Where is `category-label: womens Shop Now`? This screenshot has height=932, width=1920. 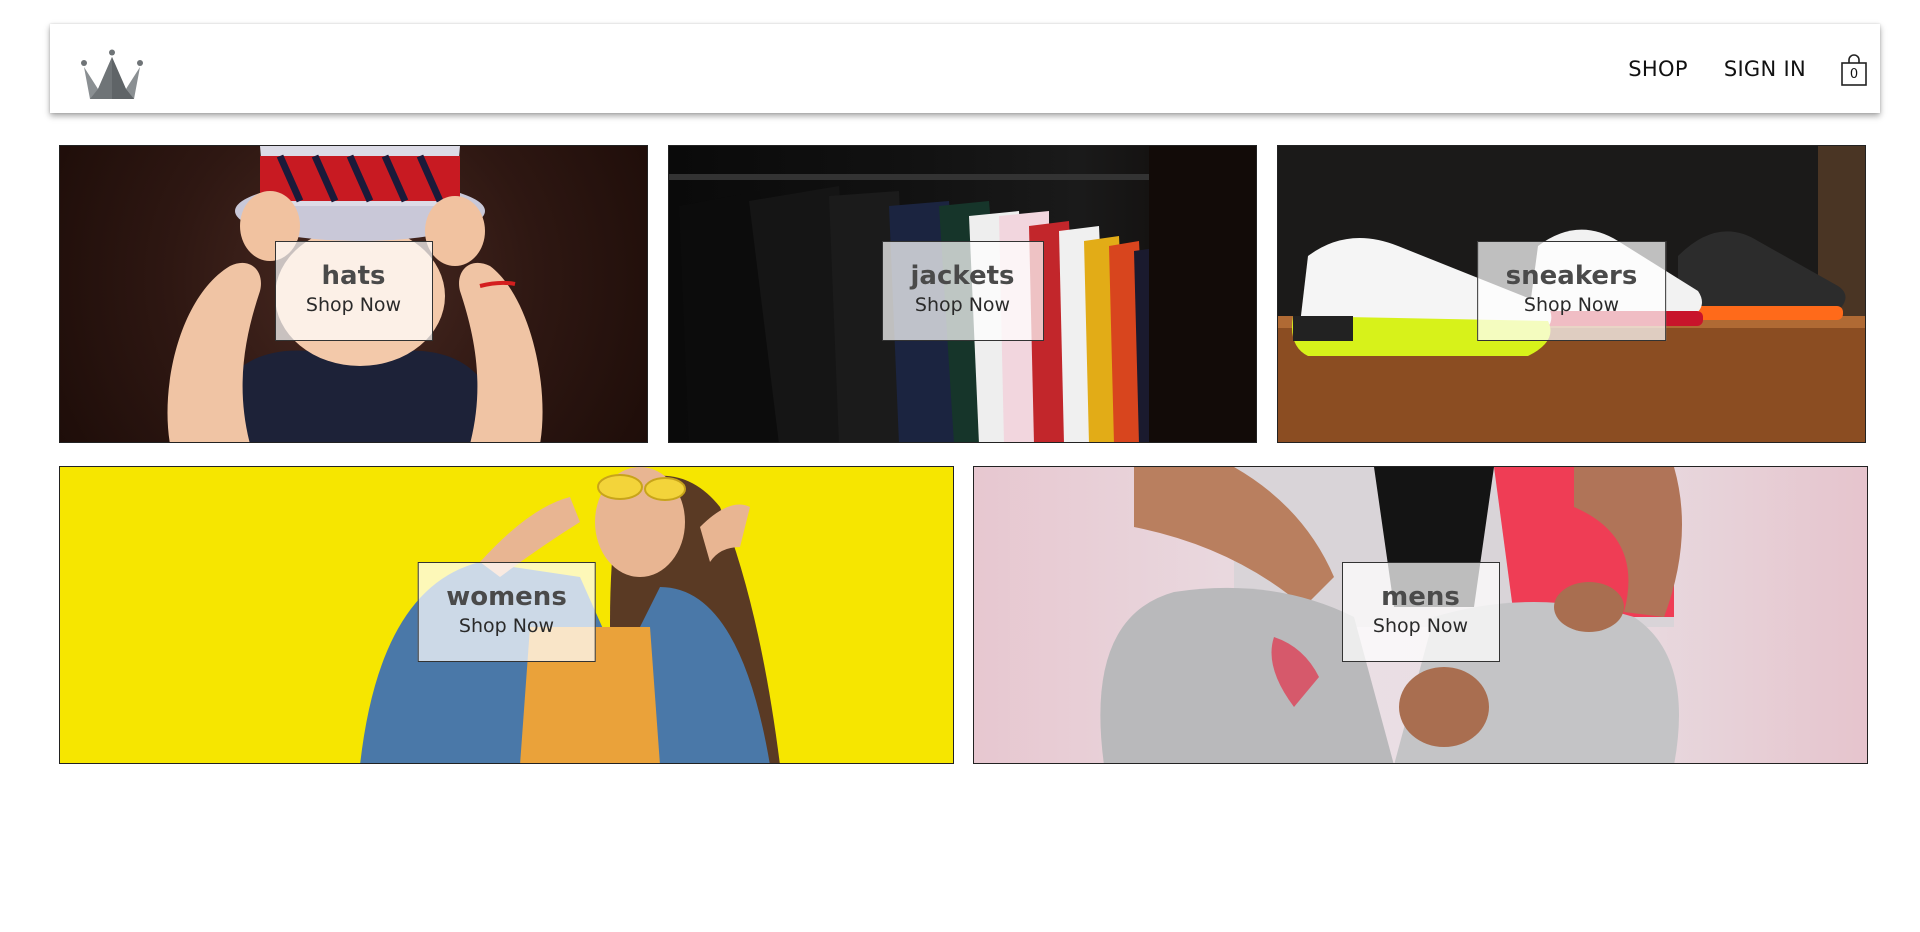
category-label: womens Shop Now is located at coordinates (506, 612).